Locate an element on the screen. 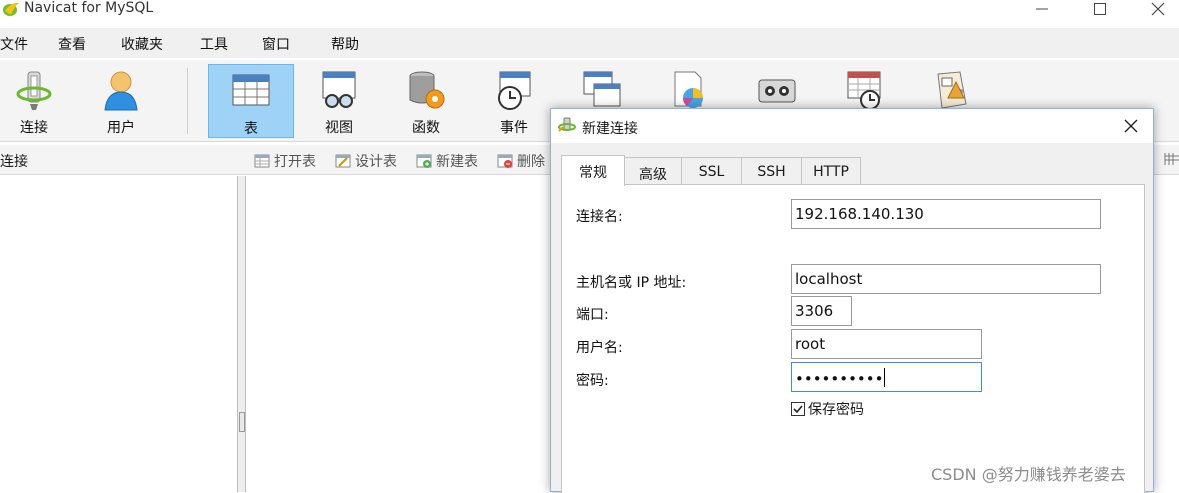 This screenshot has height=493, width=1179. open-table-button: 打开表 is located at coordinates (285, 161).